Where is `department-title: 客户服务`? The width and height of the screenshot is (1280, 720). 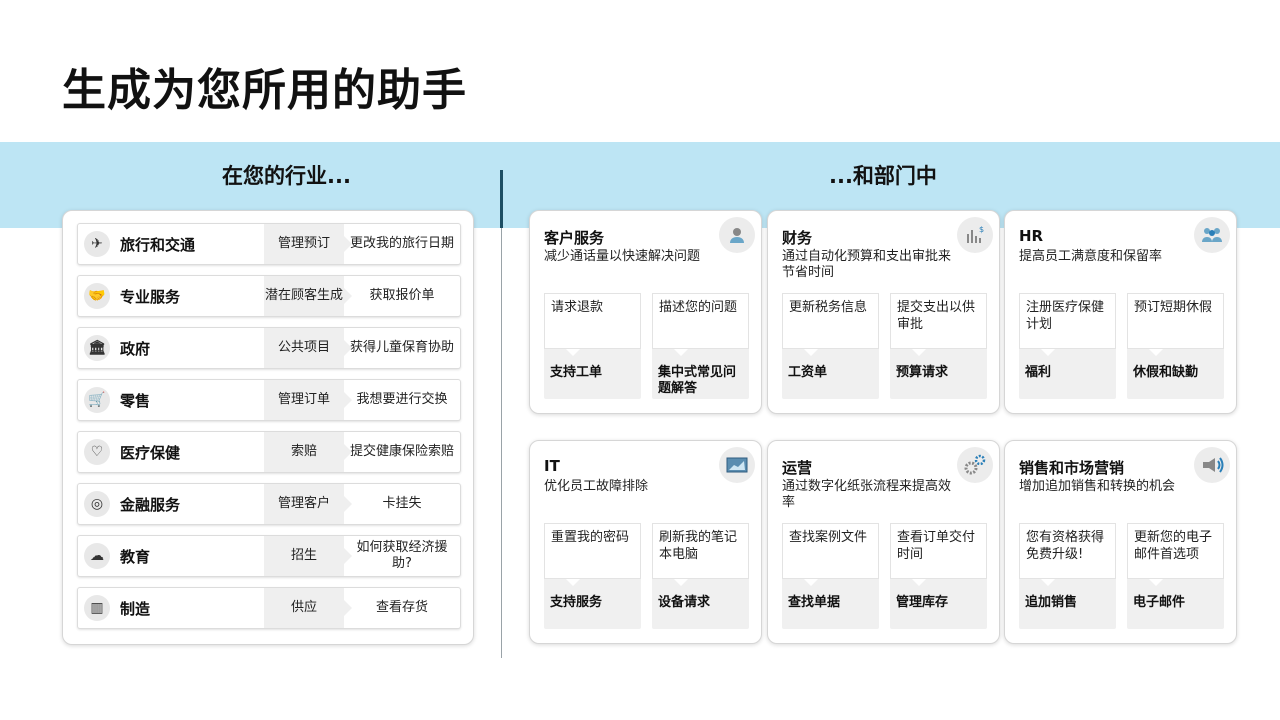 department-title: 客户服务 is located at coordinates (574, 238).